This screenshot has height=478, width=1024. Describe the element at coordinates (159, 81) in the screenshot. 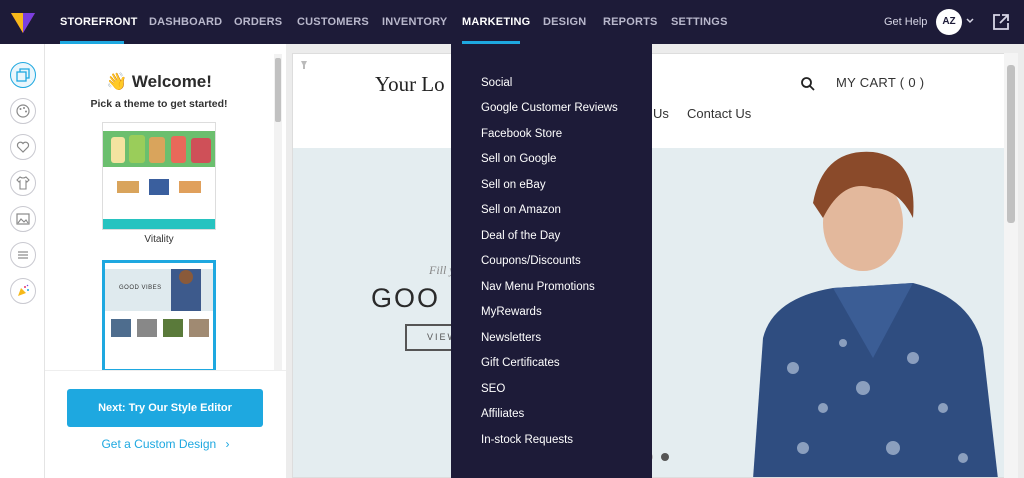

I see `welcome-heading: 👋 Welcome!` at that location.